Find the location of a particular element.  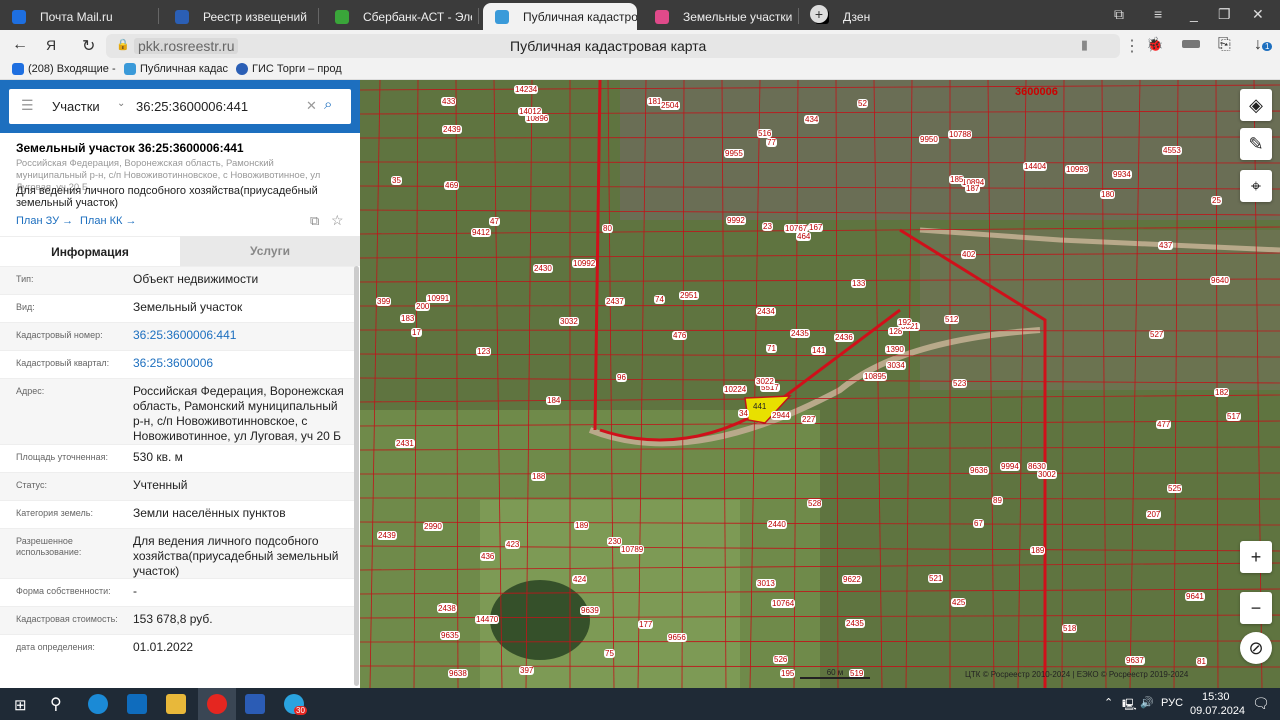

parcel-label: 35 is located at coordinates (396, 180).